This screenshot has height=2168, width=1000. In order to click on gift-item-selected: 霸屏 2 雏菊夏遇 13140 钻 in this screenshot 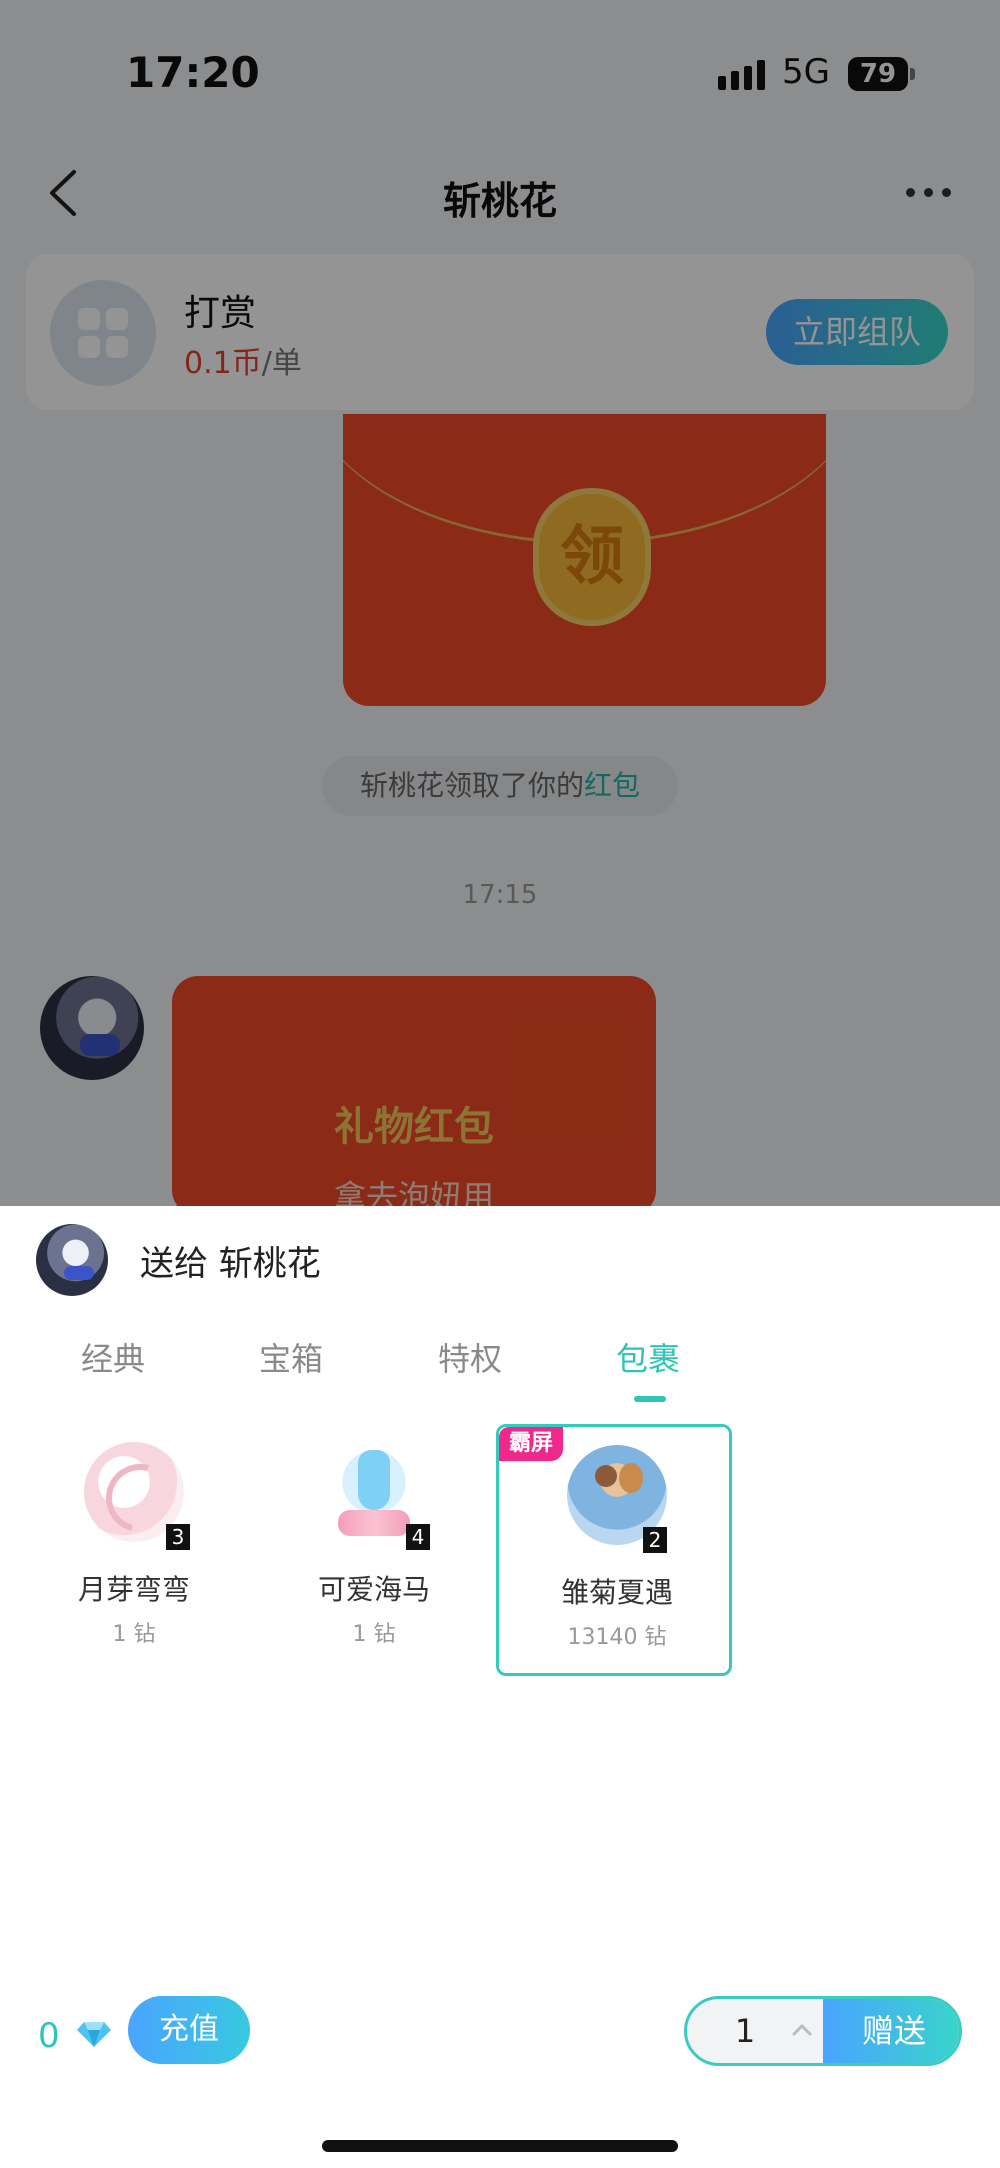, I will do `click(614, 1550)`.